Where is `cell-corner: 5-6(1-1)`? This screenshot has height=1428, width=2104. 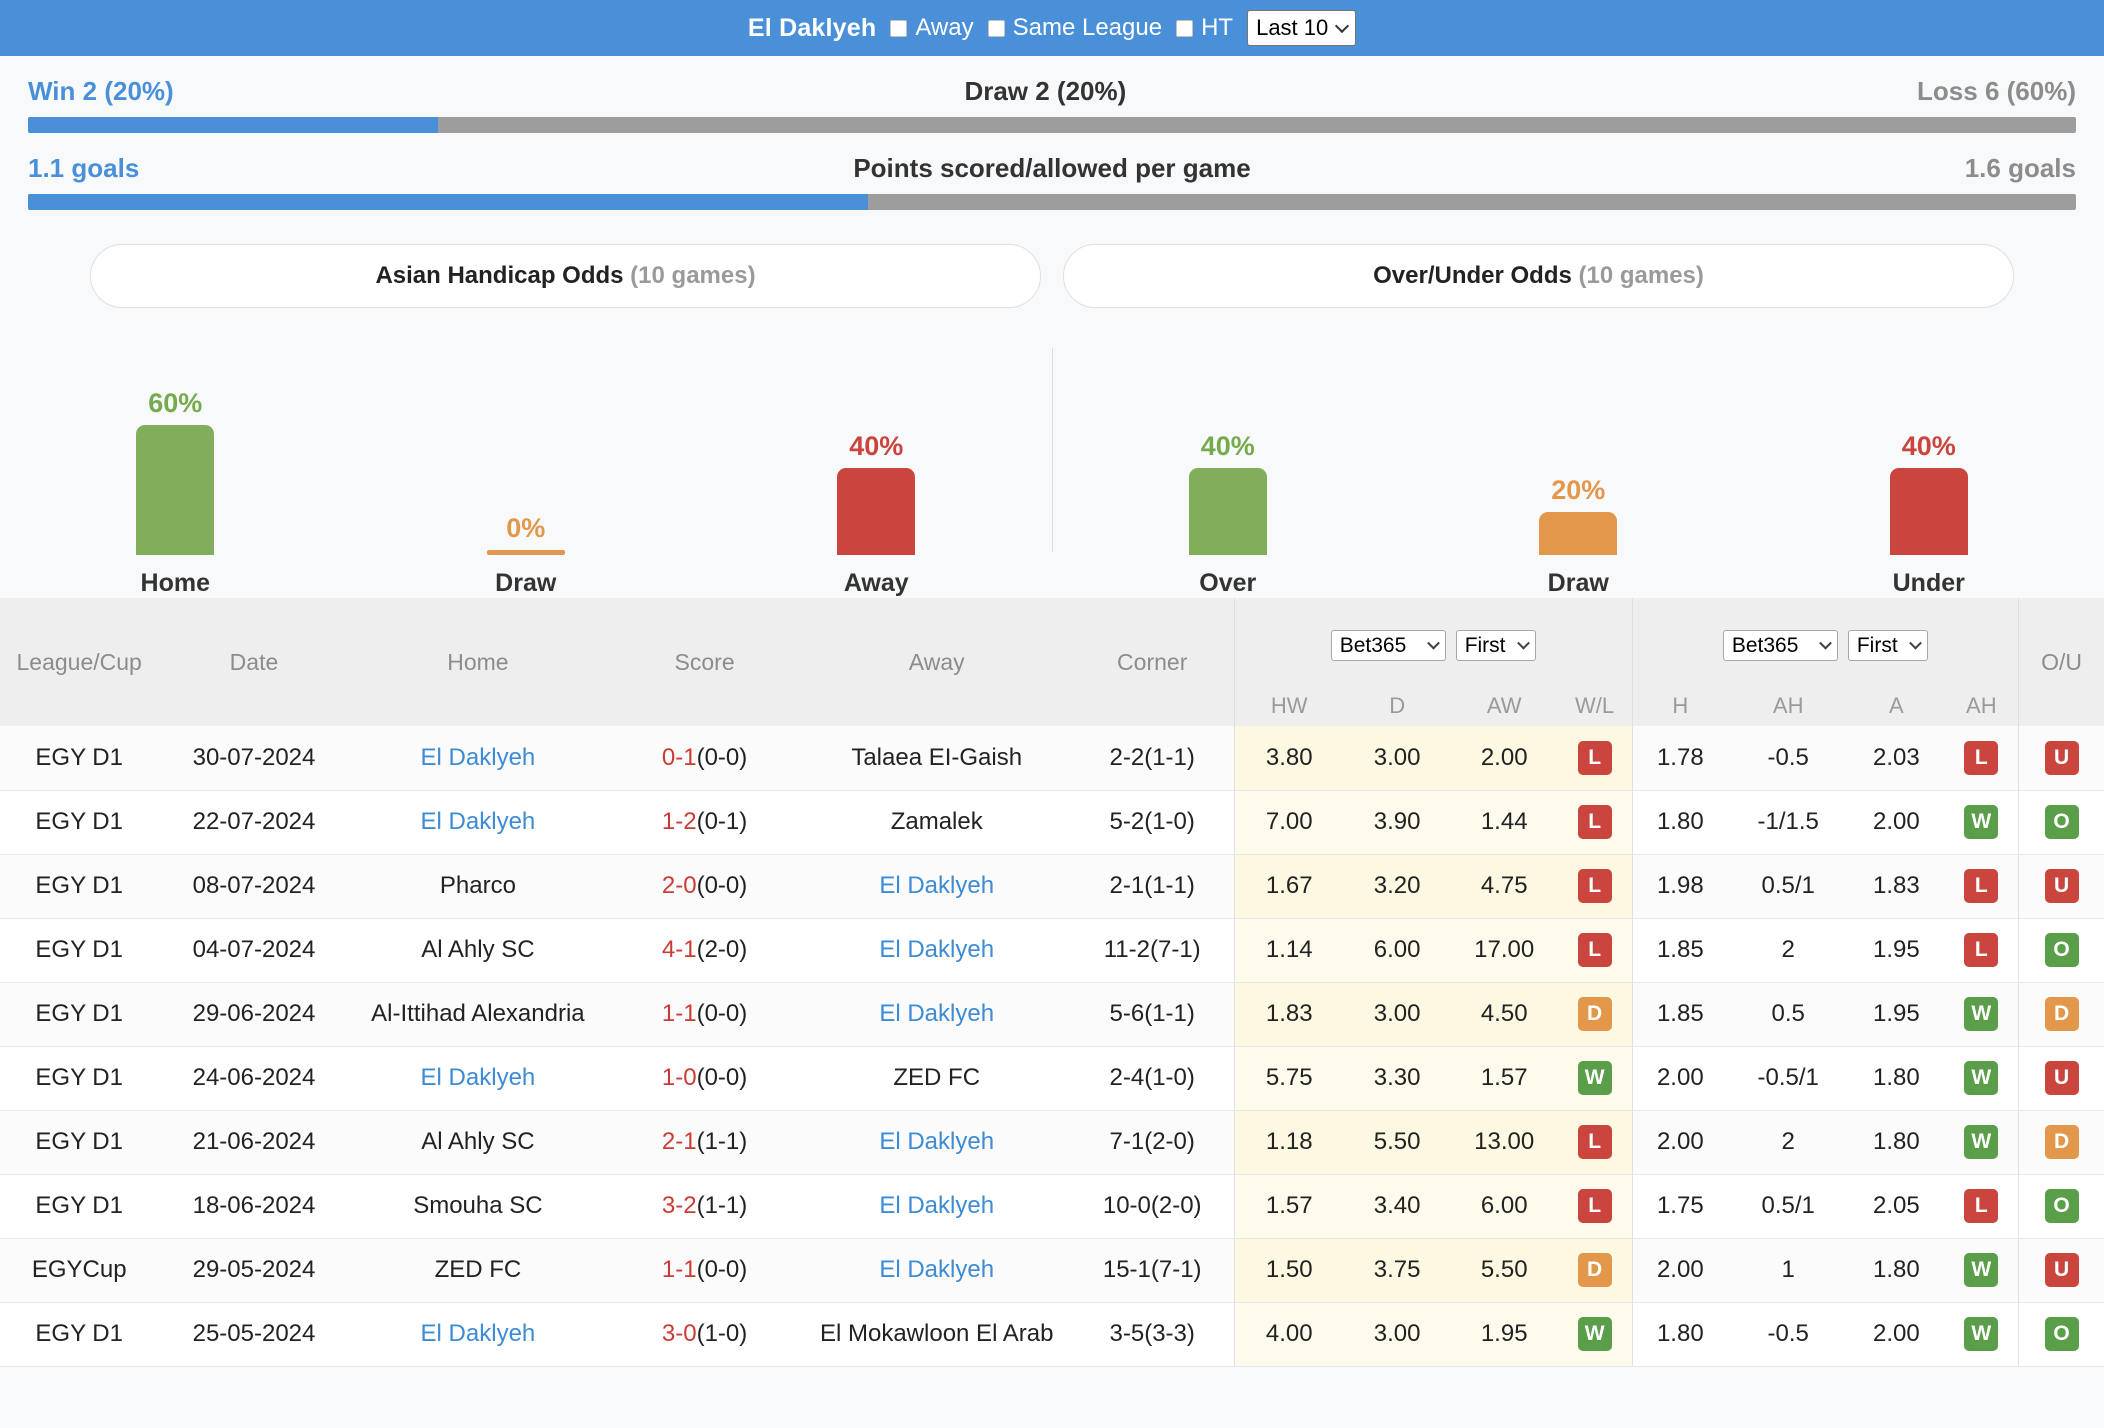
cell-corner: 5-6(1-1) is located at coordinates (1152, 1014).